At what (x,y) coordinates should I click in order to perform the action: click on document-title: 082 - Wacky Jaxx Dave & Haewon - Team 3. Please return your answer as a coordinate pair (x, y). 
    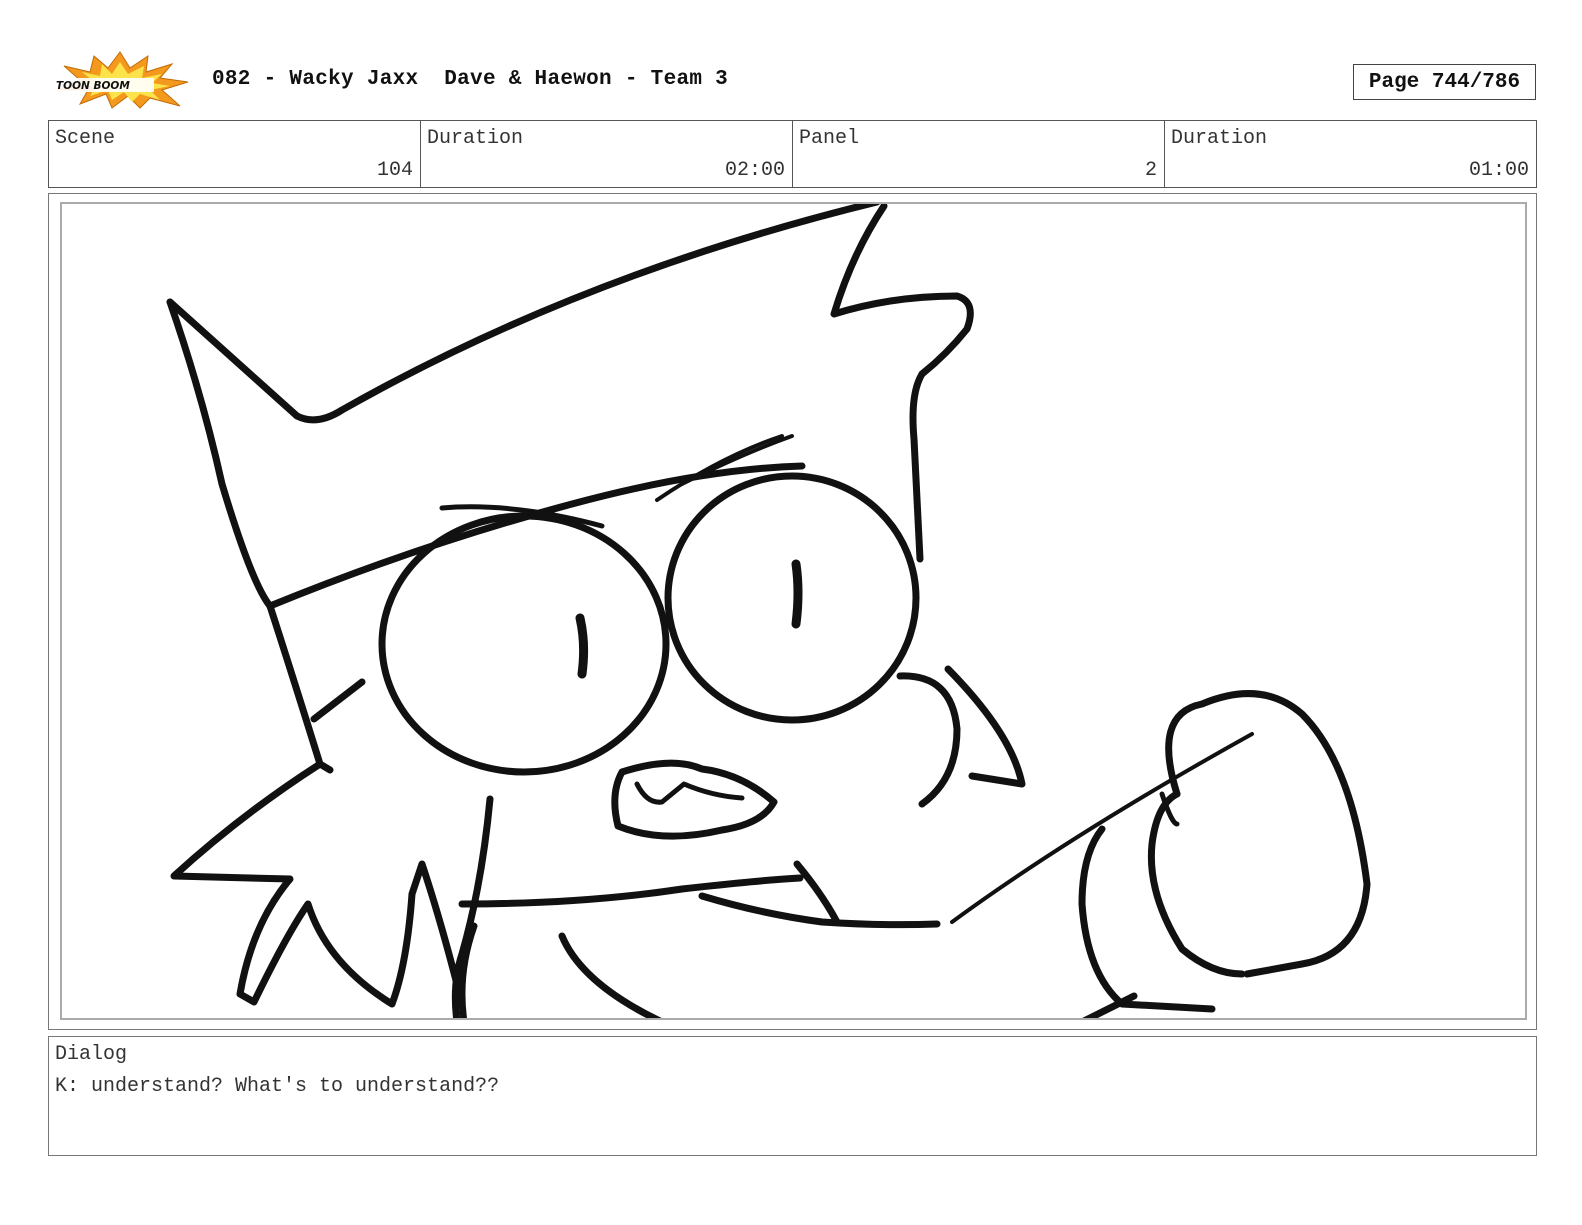
    Looking at the image, I should click on (470, 79).